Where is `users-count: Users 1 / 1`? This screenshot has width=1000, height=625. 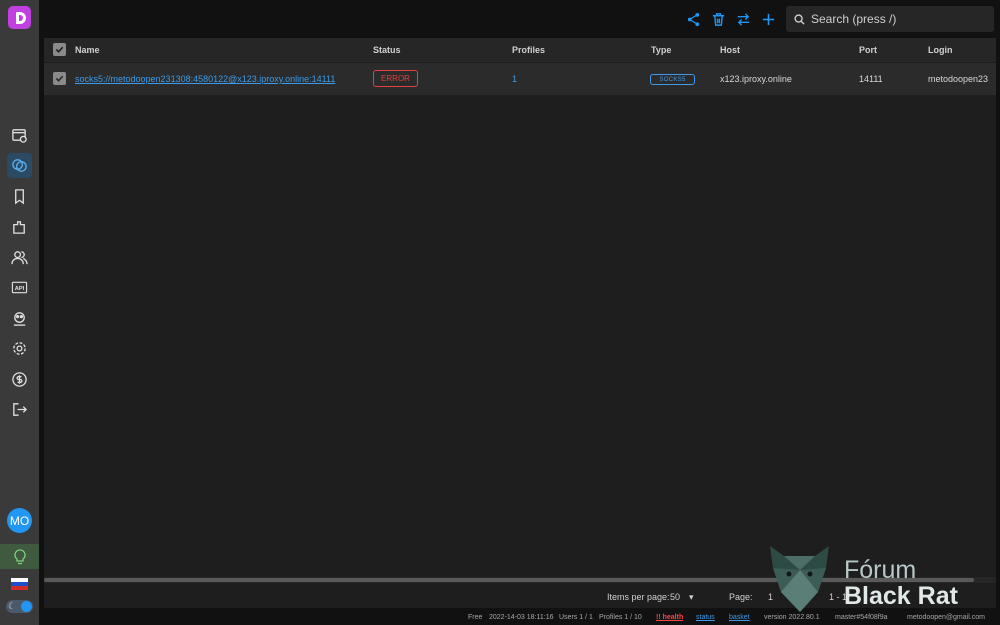
users-count: Users 1 / 1 is located at coordinates (576, 617).